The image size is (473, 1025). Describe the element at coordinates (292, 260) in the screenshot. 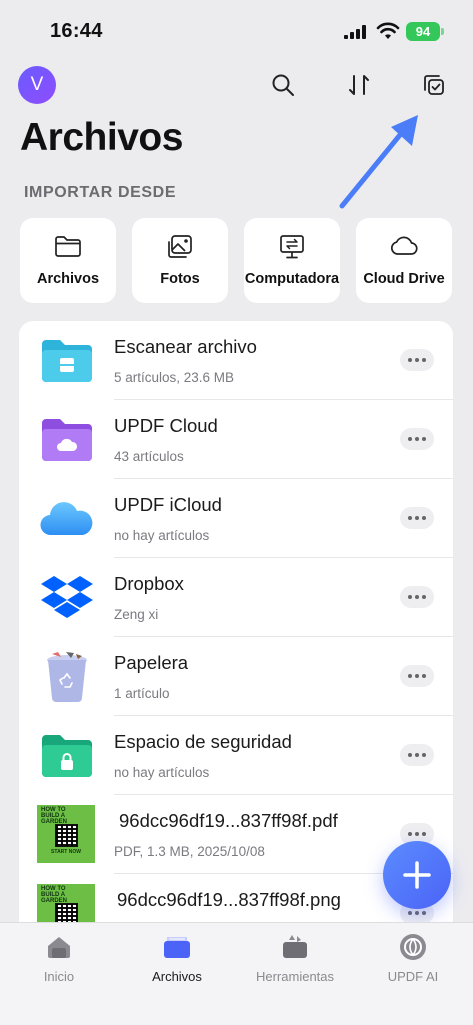

I see `import-computer-button: Computadora` at that location.